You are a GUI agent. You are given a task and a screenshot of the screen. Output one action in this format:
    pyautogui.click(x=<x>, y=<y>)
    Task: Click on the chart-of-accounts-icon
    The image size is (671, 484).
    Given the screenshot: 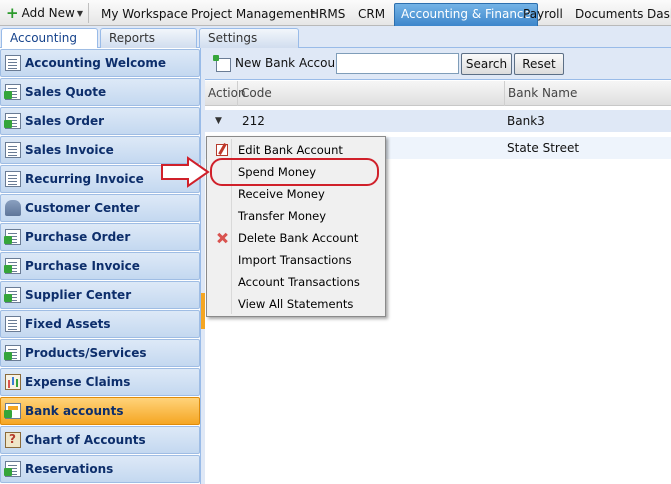 What is the action you would take?
    pyautogui.click(x=13, y=440)
    